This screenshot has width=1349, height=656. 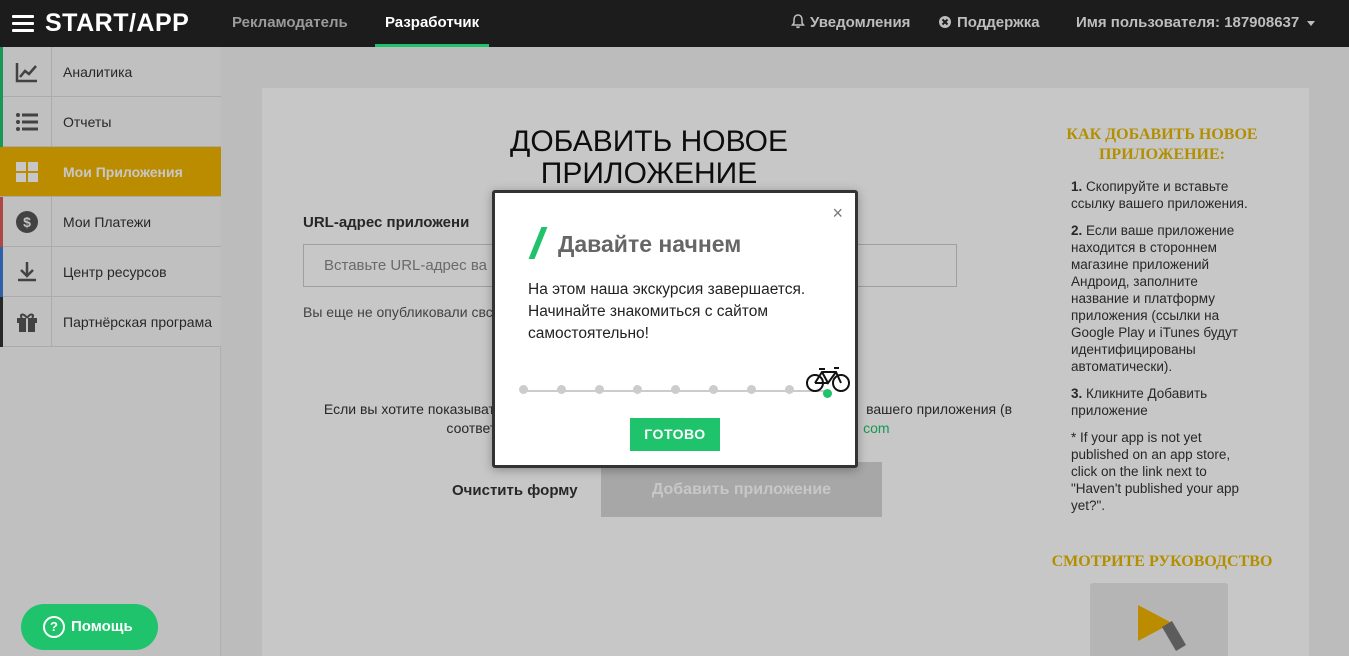 What do you see at coordinates (117, 23) in the screenshot?
I see `startapp-logo: START/APP` at bounding box center [117, 23].